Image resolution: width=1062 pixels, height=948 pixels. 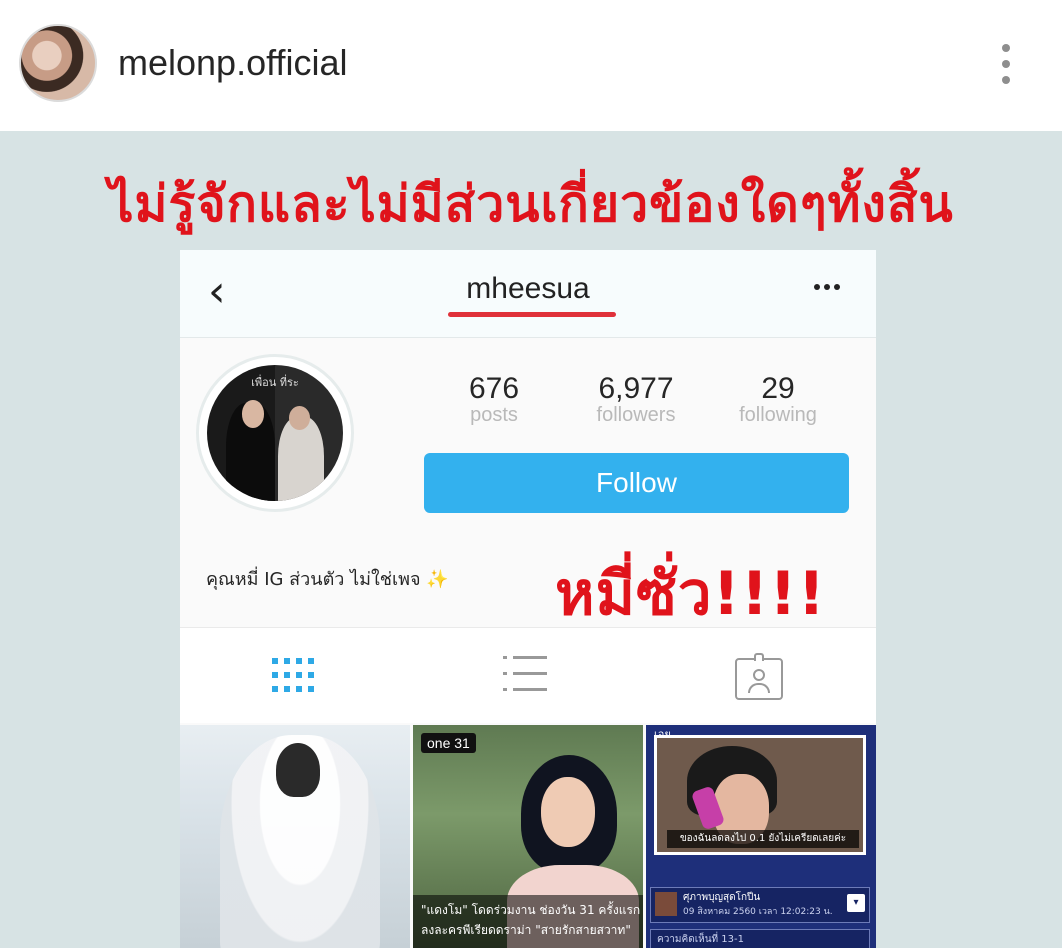 I want to click on stat-following: 29 following, so click(x=778, y=399).